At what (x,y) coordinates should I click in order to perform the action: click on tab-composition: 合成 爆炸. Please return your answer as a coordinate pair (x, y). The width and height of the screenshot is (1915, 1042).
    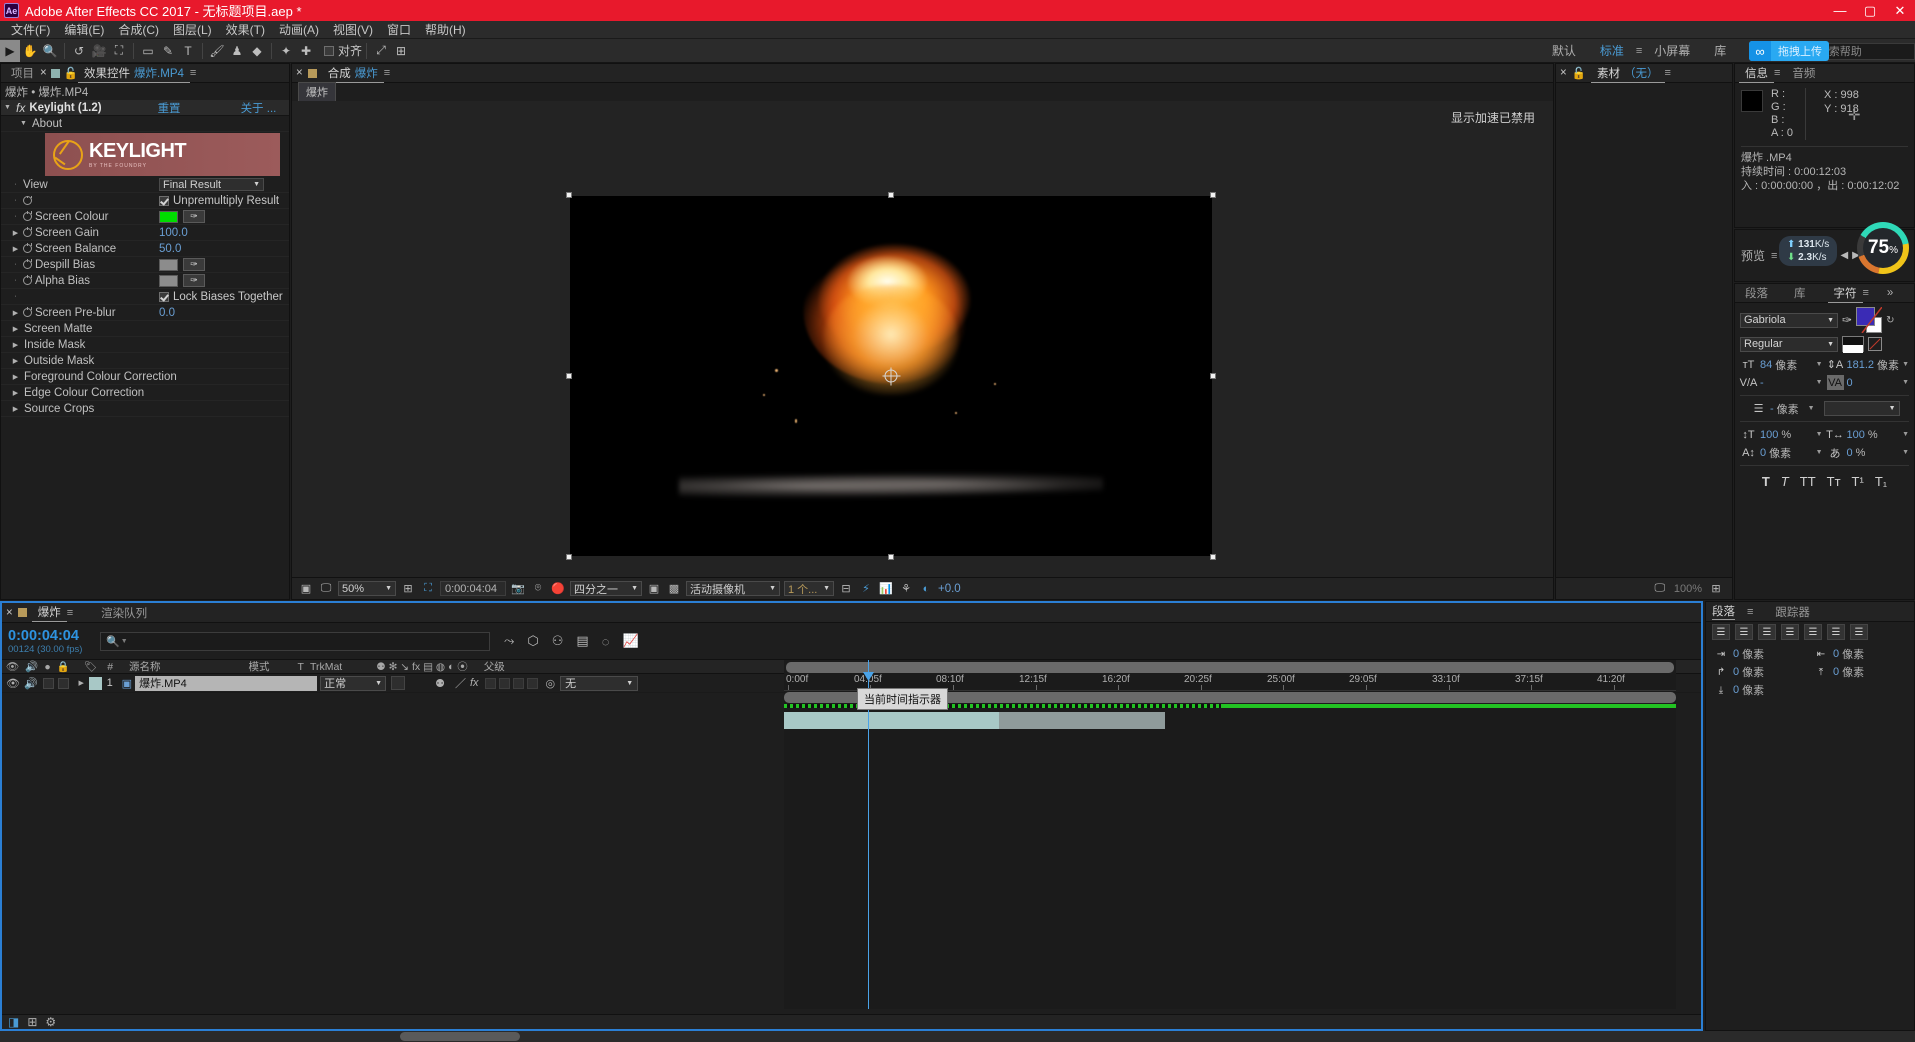
    Looking at the image, I should click on (352, 73).